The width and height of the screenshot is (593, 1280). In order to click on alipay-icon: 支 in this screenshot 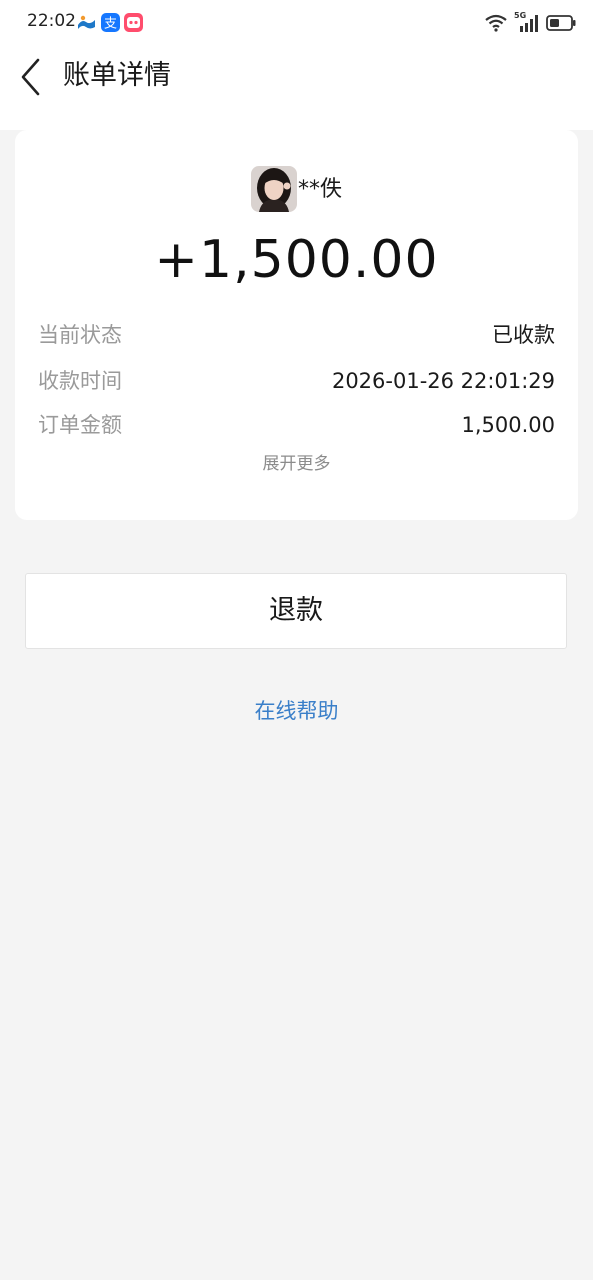, I will do `click(110, 22)`.